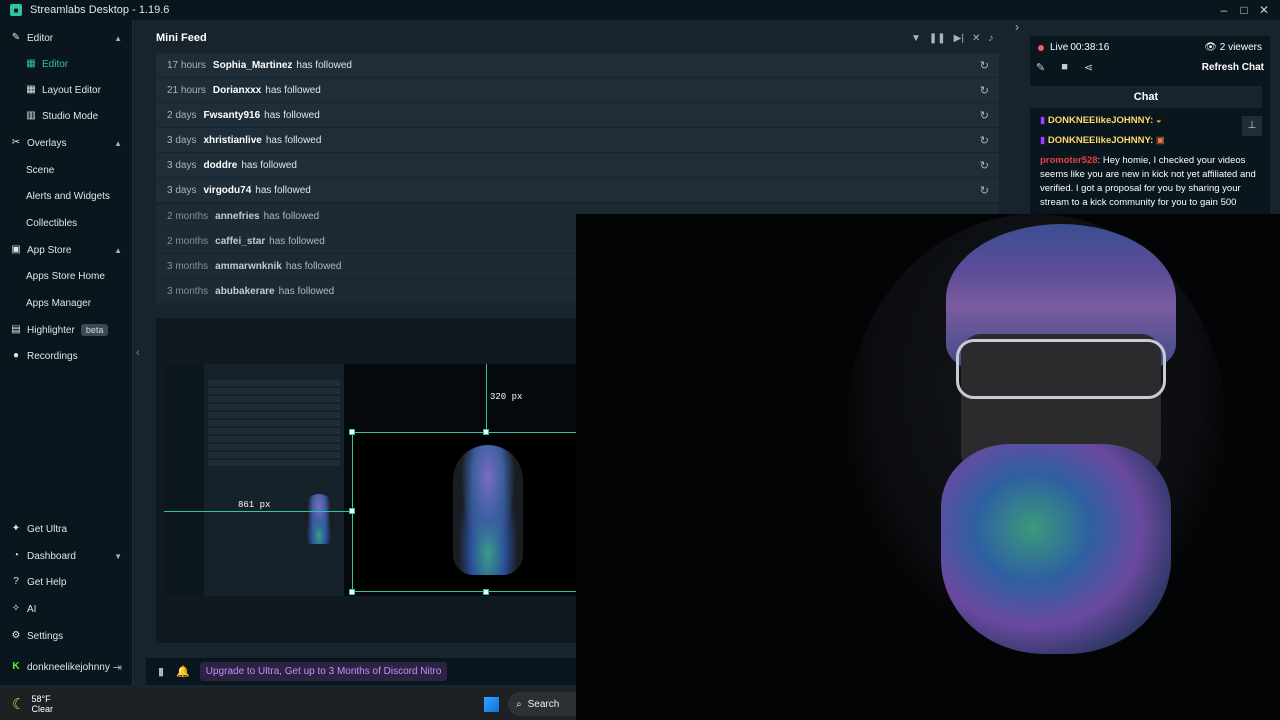 The height and width of the screenshot is (720, 1280). Describe the element at coordinates (66, 116) in the screenshot. I see `sidebar-item-studio-mode: ▥ Studio Mode` at that location.